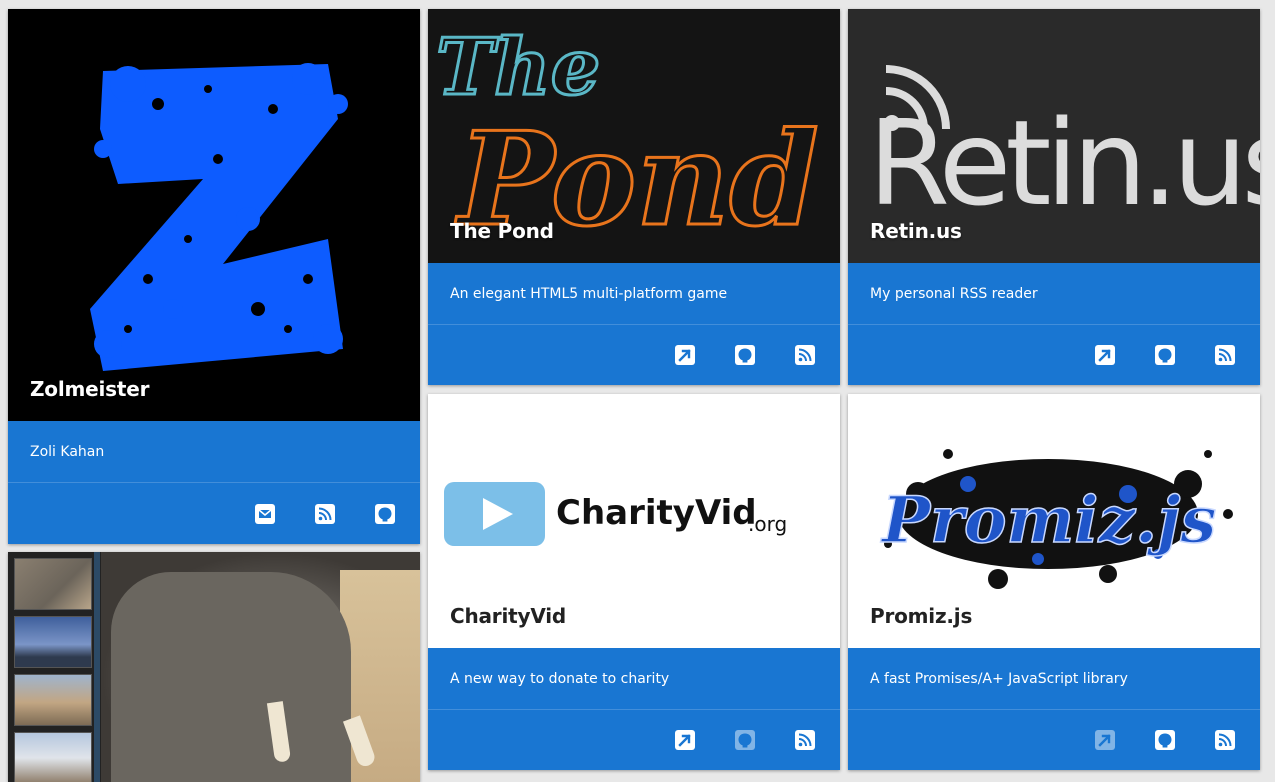 The height and width of the screenshot is (782, 1275). Describe the element at coordinates (634, 136) in the screenshot. I see `the-pond-logo-image: The Pond The Pond` at that location.